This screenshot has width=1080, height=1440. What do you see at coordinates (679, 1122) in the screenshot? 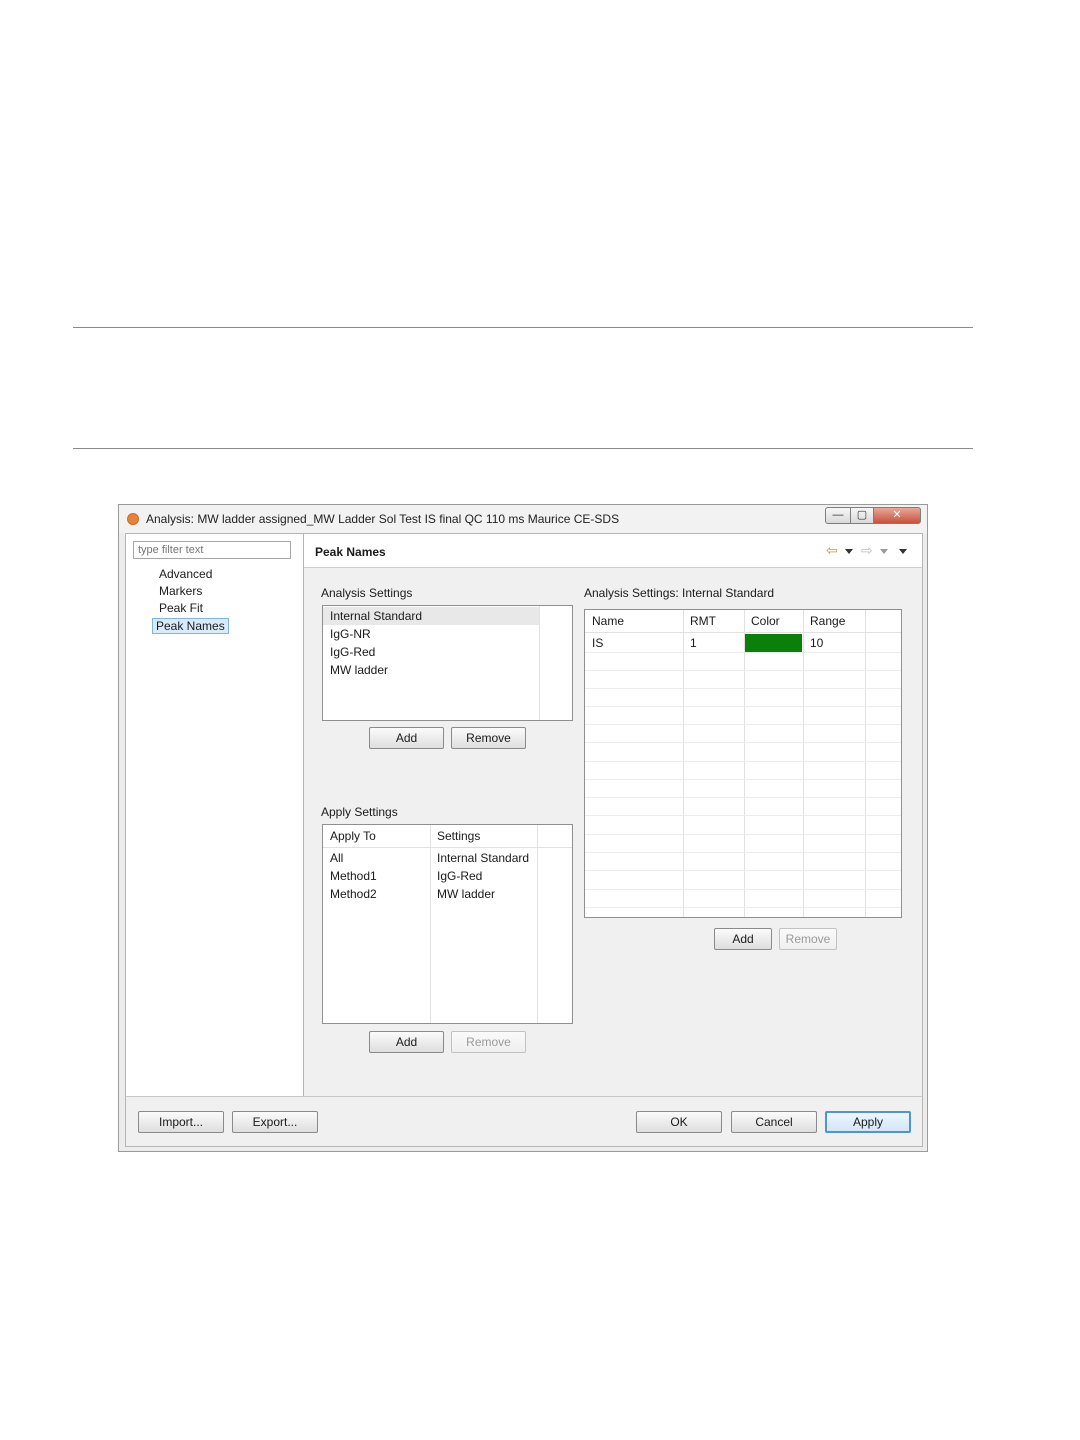
I see `ok-button: OK` at bounding box center [679, 1122].